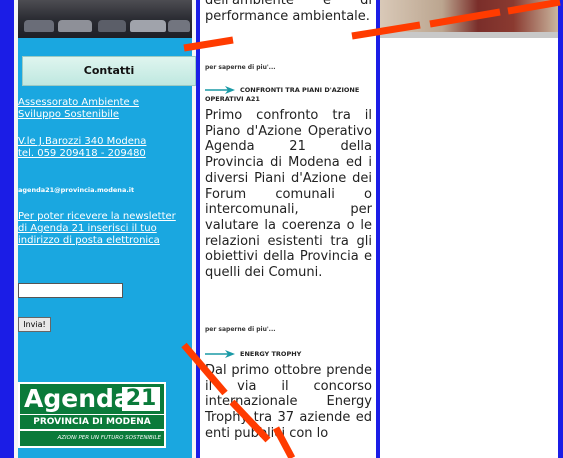 The width and height of the screenshot is (563, 458). What do you see at coordinates (82, 153) in the screenshot?
I see `phone-line: tel. 059 209418 - 209480` at bounding box center [82, 153].